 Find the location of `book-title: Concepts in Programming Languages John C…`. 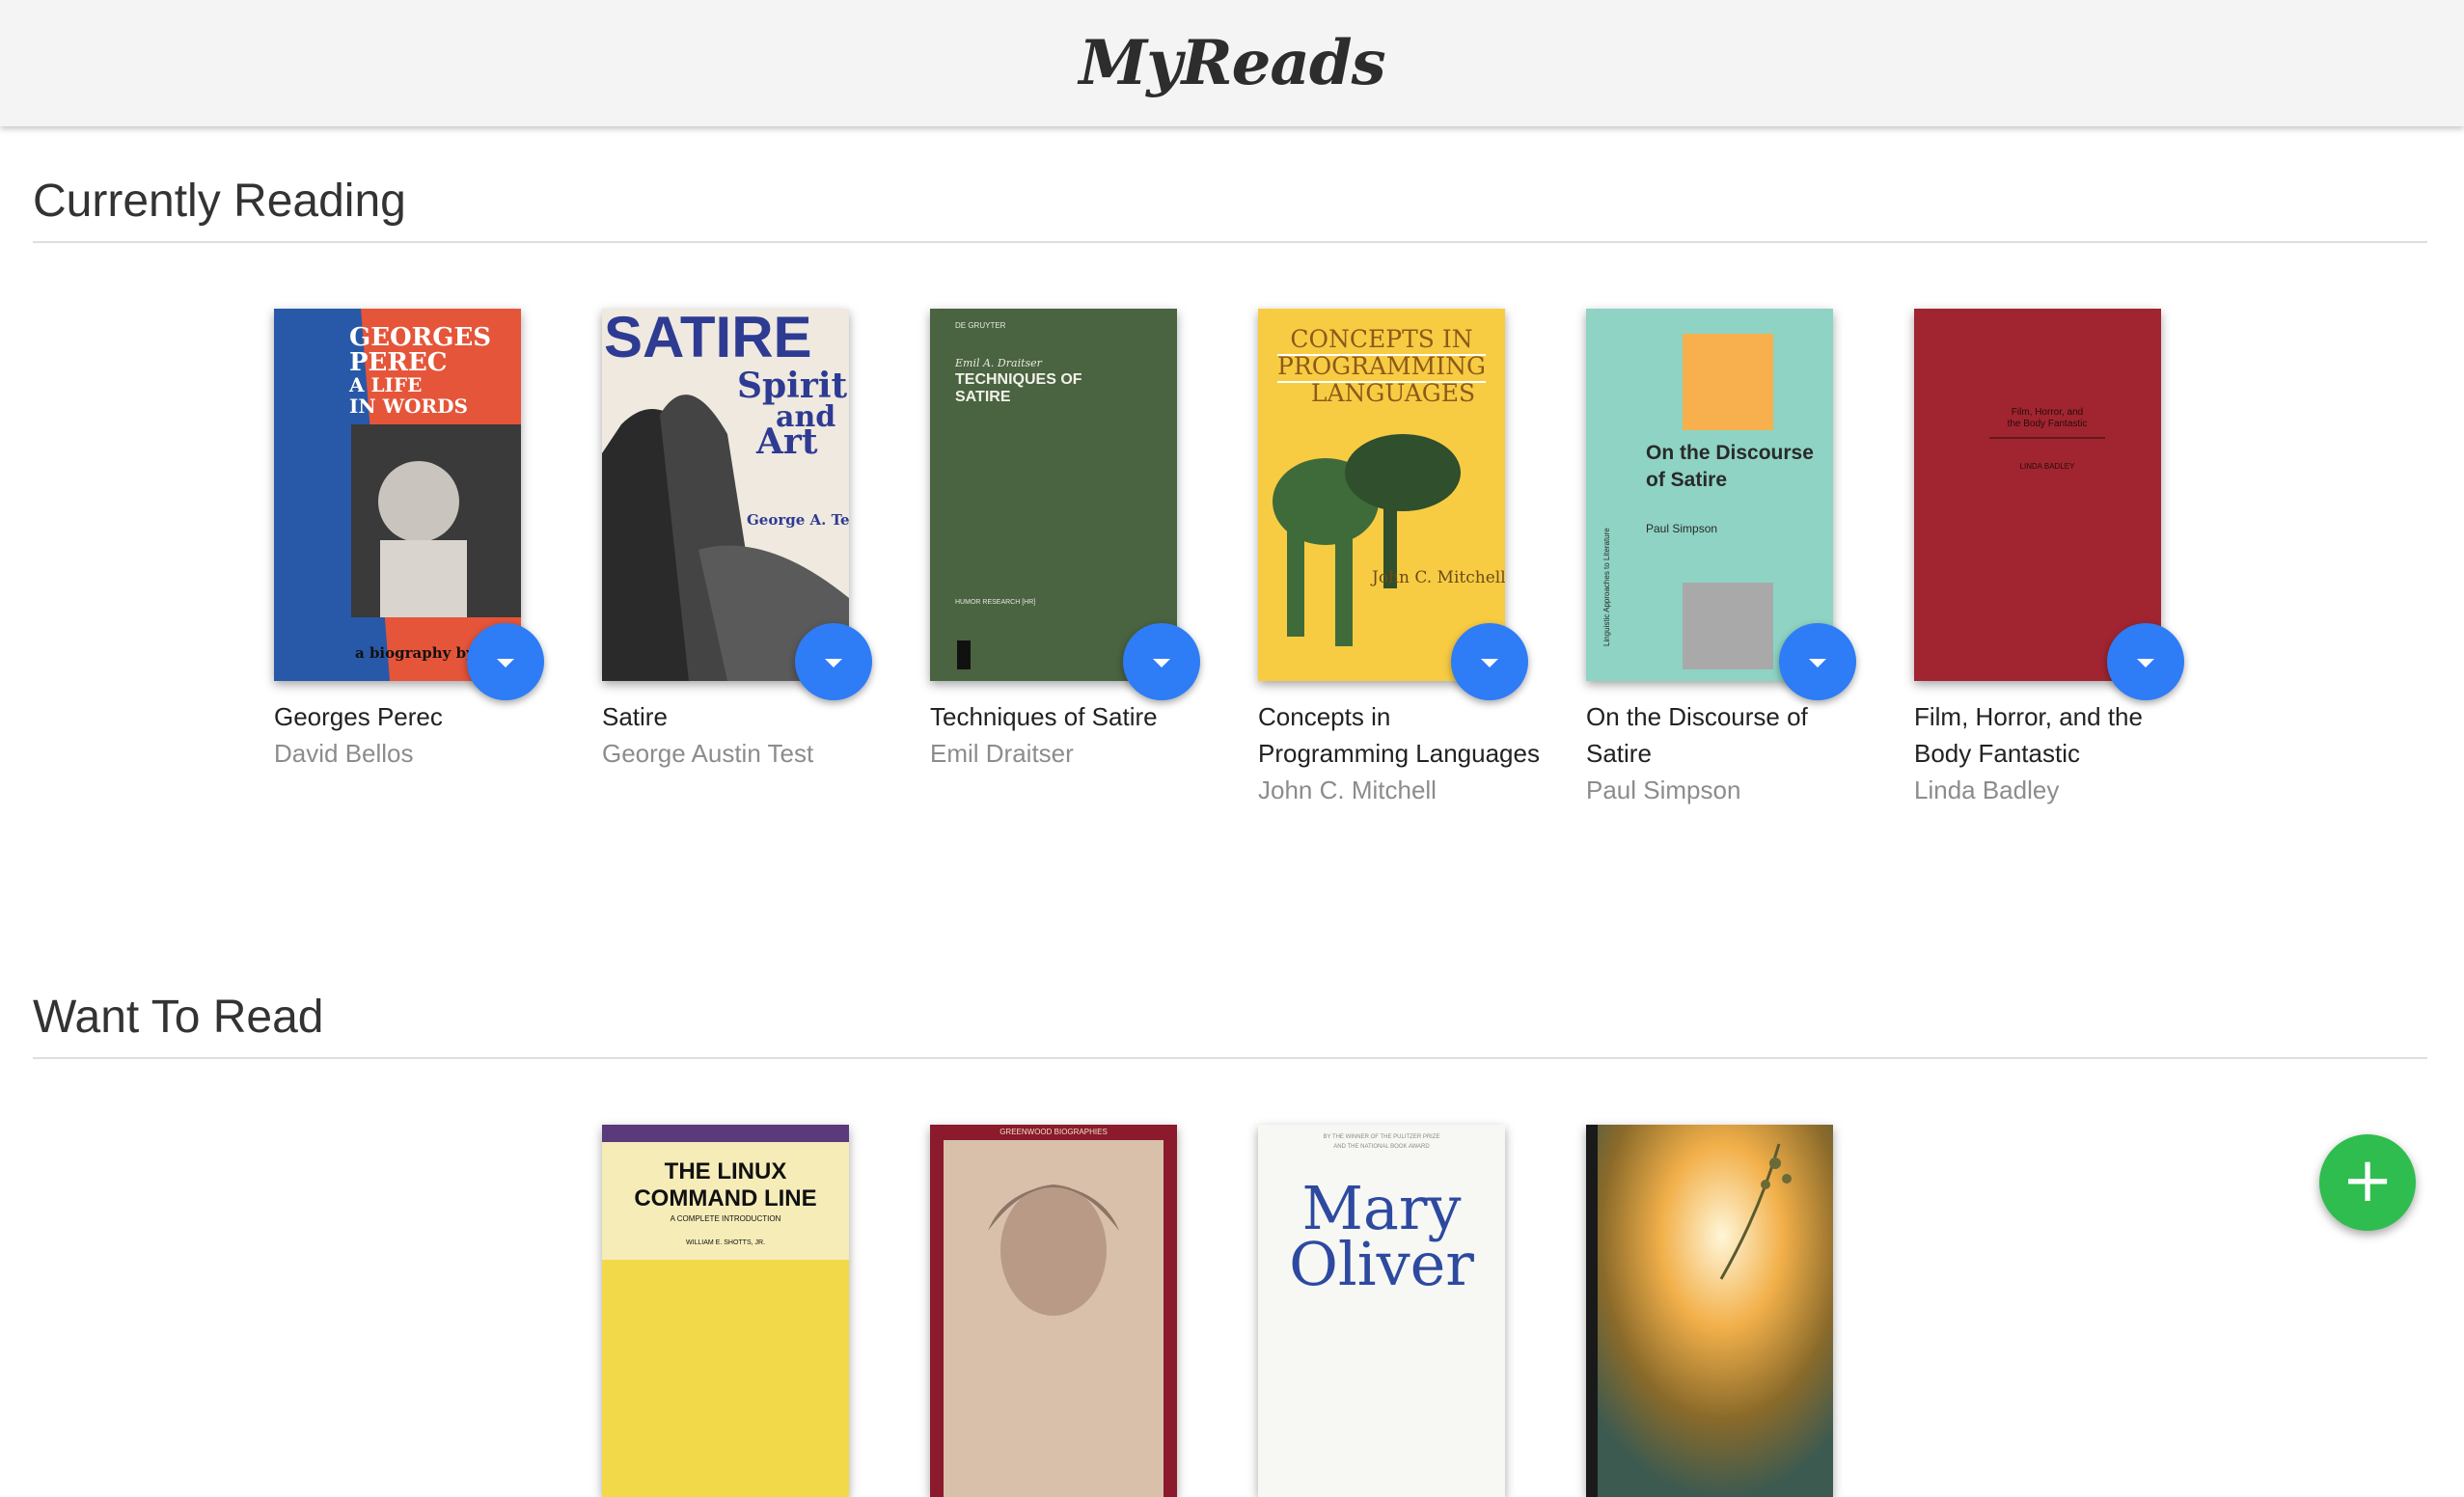

book-title: Concepts in Programming Languages John C… is located at coordinates (1402, 753).